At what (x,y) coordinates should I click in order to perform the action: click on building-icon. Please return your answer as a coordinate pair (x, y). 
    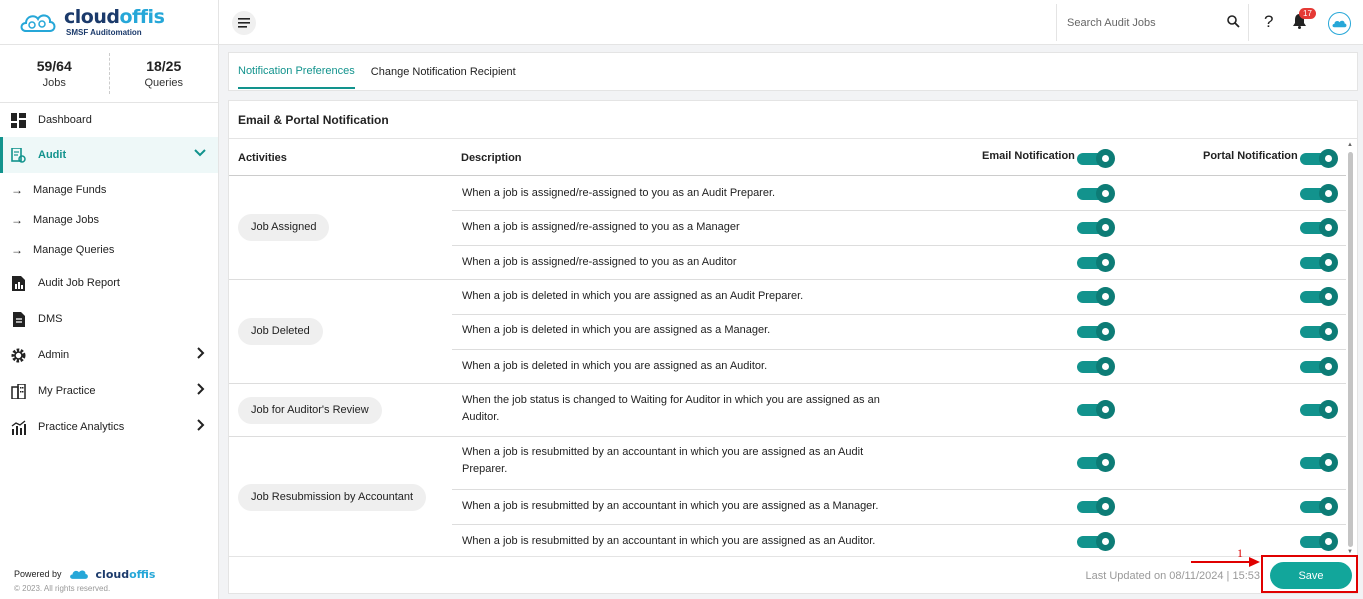
    Looking at the image, I should click on (18, 391).